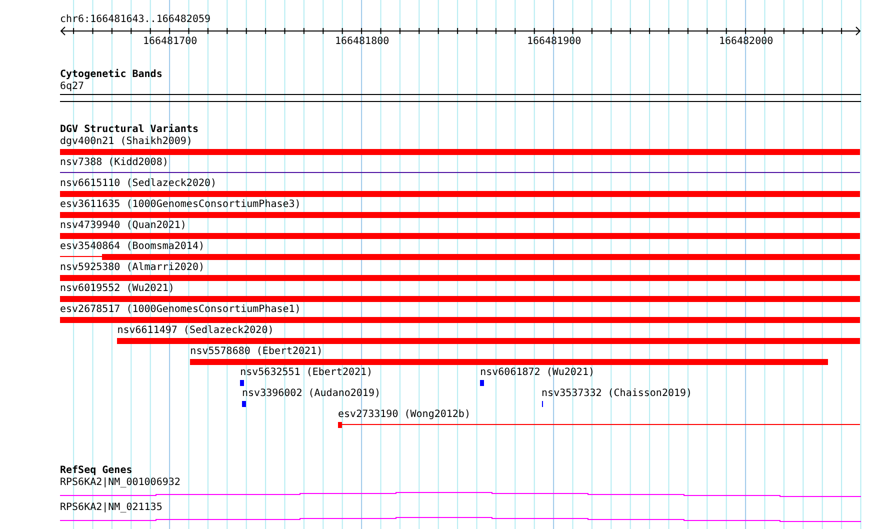 The height and width of the screenshot is (529, 890). What do you see at coordinates (306, 373) in the screenshot?
I see `variant-label: nsv5632551 (Ebert2021)` at bounding box center [306, 373].